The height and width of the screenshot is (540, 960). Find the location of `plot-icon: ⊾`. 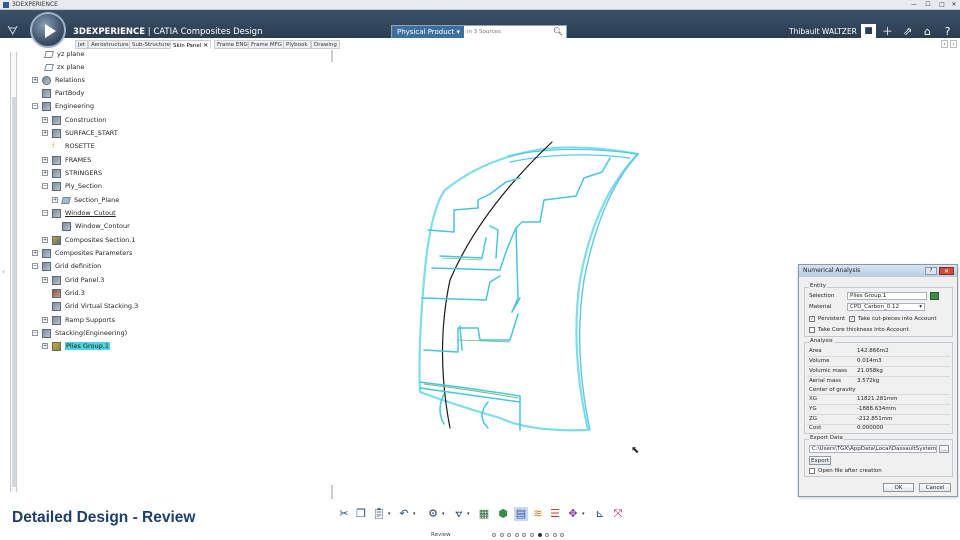

plot-icon: ⊾ is located at coordinates (600, 514).